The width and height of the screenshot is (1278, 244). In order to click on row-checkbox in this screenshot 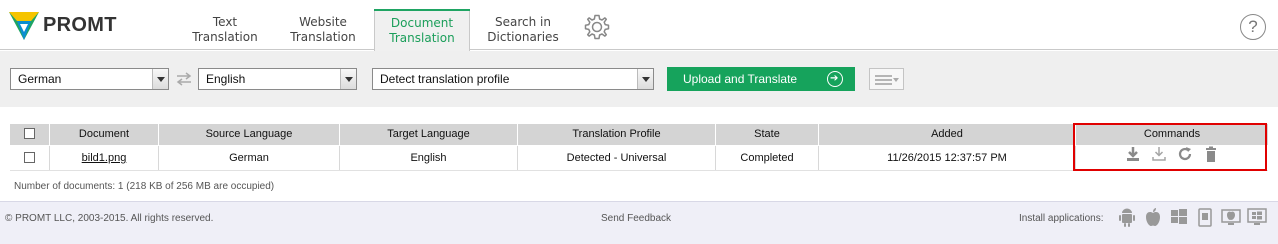, I will do `click(29, 157)`.